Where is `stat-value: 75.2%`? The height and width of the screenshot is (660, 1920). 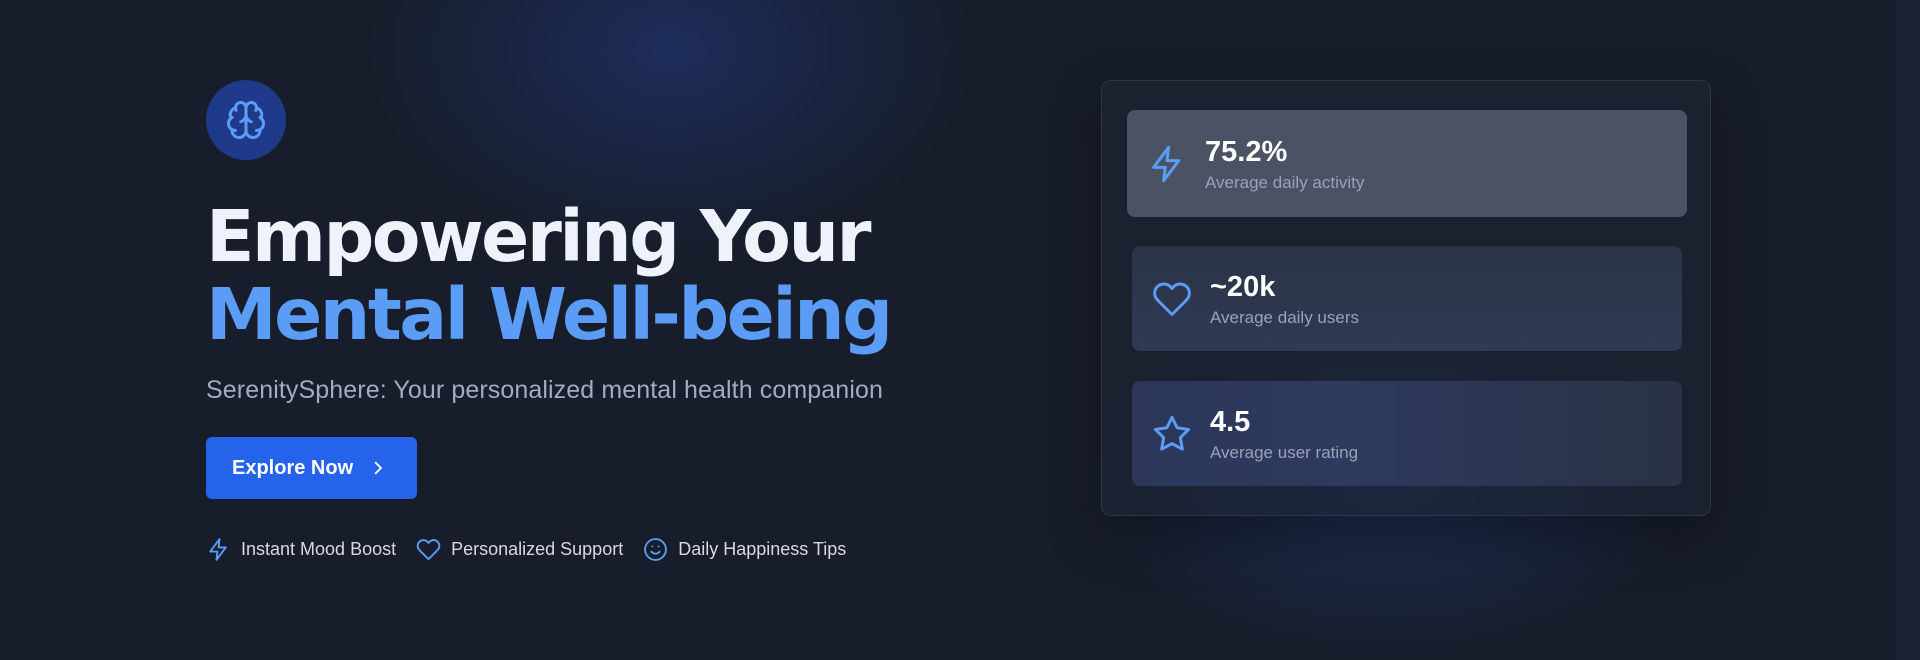
stat-value: 75.2% is located at coordinates (1246, 151).